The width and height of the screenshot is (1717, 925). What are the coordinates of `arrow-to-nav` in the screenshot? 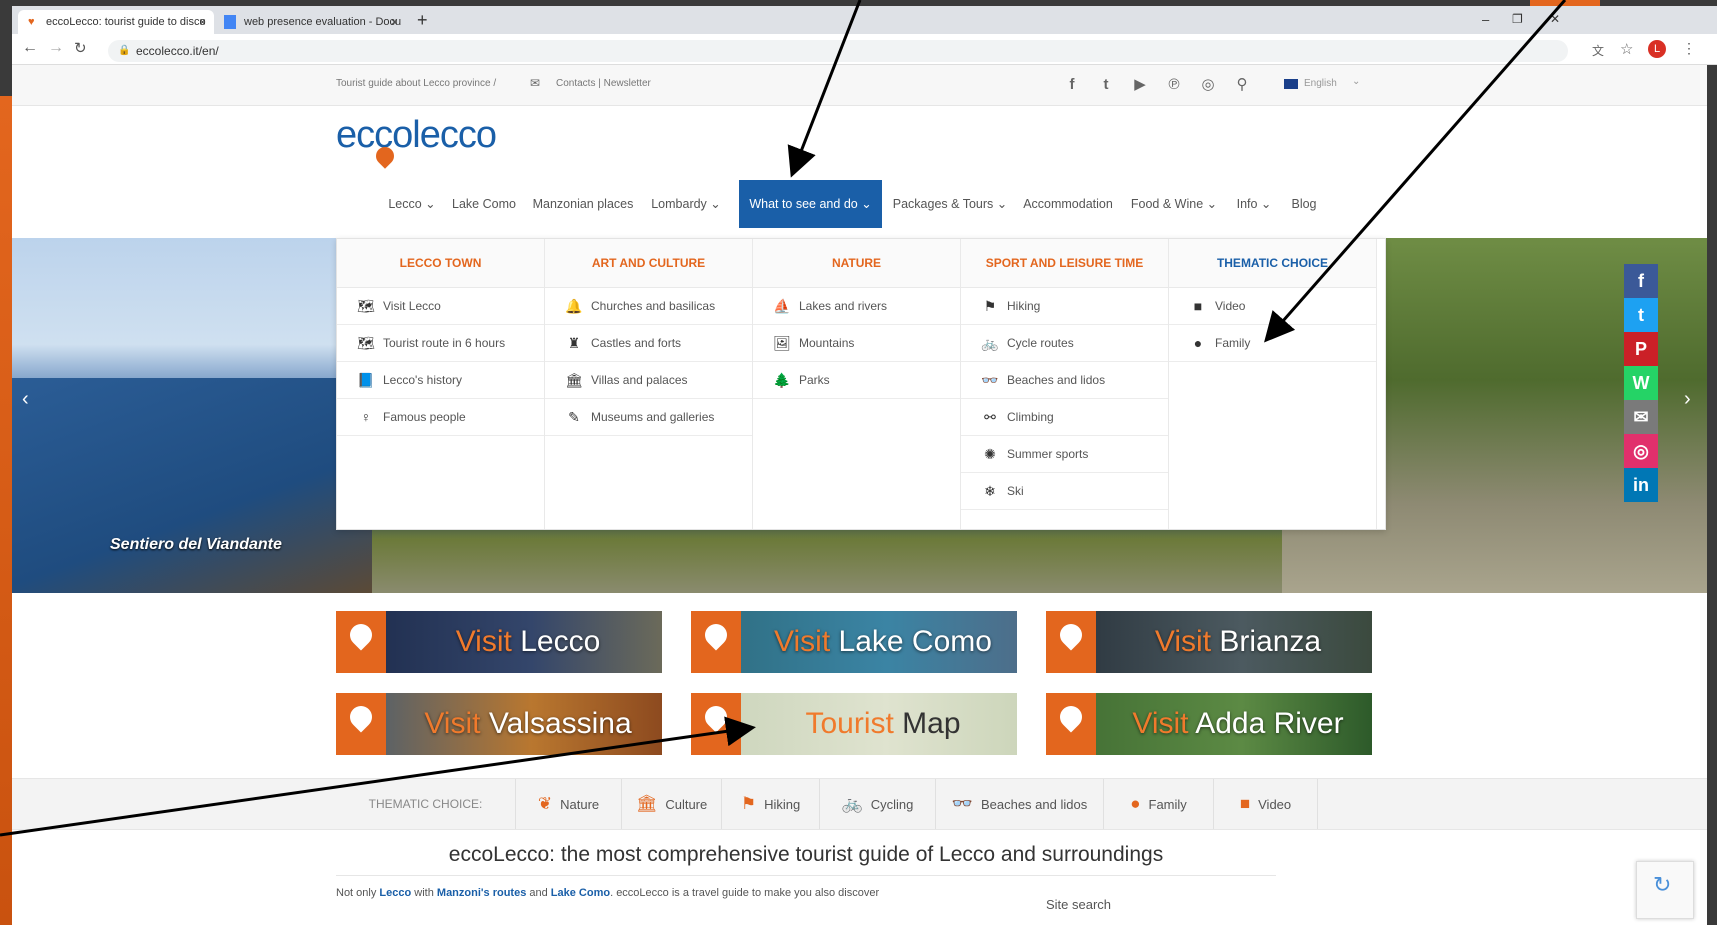 It's located at (824, 89).